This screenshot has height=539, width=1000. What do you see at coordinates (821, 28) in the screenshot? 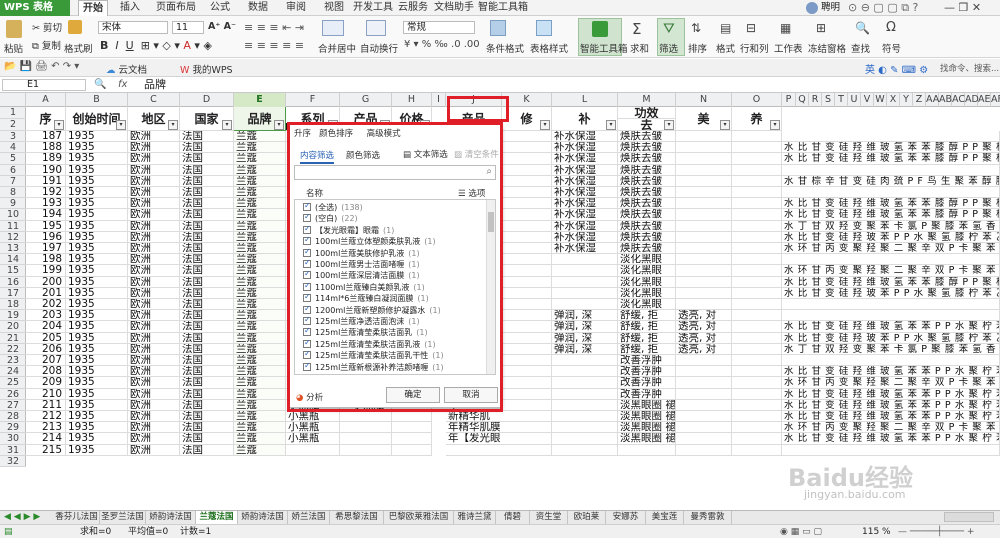
I see `freeze-icon: ⊞` at bounding box center [821, 28].